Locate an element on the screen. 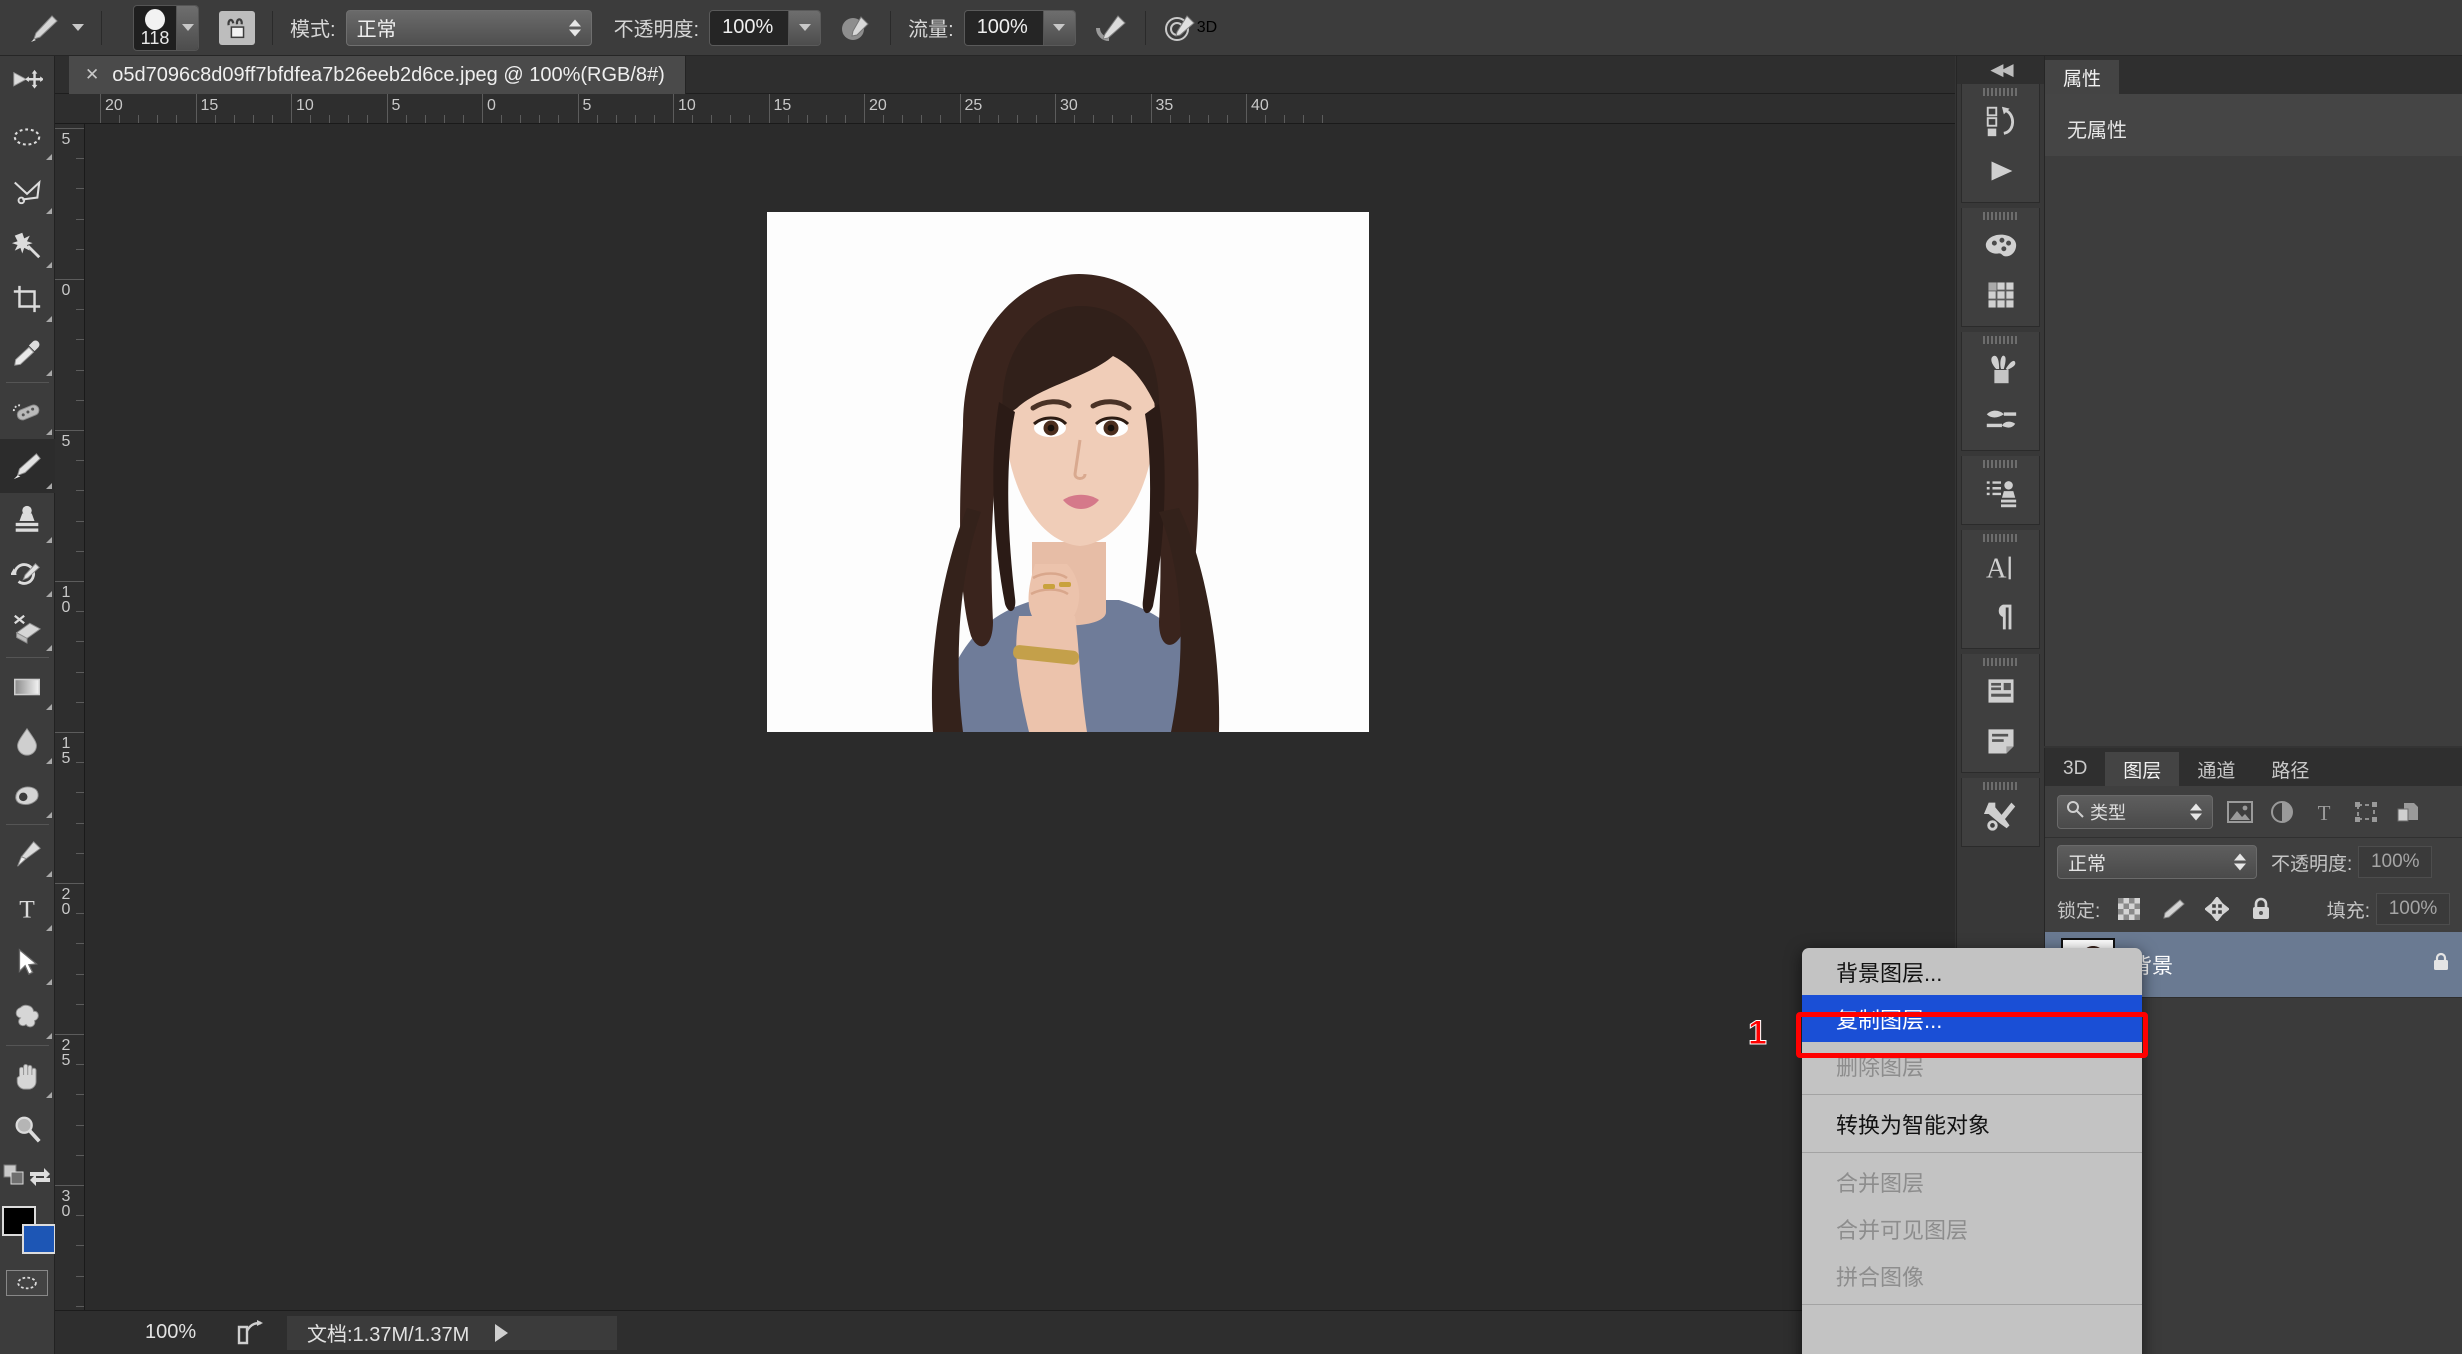  brush-settings-icon is located at coordinates (2000, 419).